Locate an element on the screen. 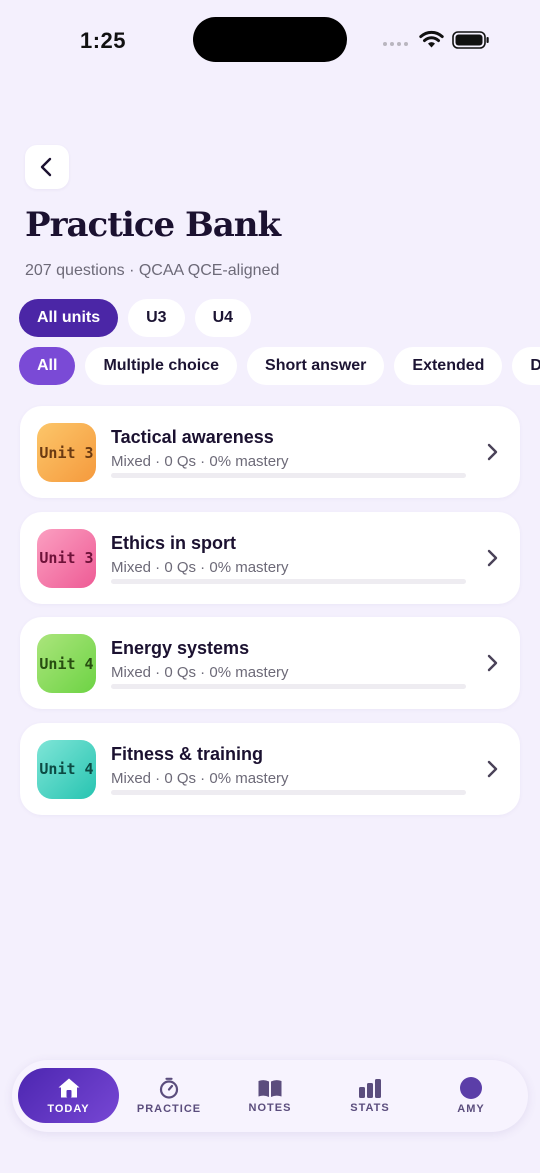 This screenshot has height=1173, width=540. bottom-tab-bar: TODAY PRACTICE NOTES STATS AMY is located at coordinates (270, 1096).